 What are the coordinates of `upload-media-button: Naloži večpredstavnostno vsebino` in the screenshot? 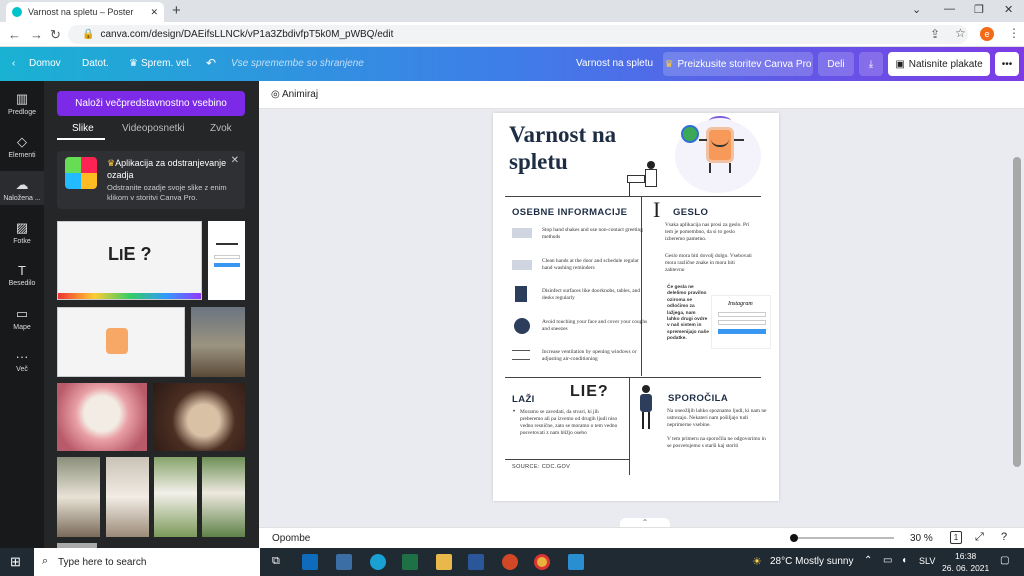 It's located at (151, 103).